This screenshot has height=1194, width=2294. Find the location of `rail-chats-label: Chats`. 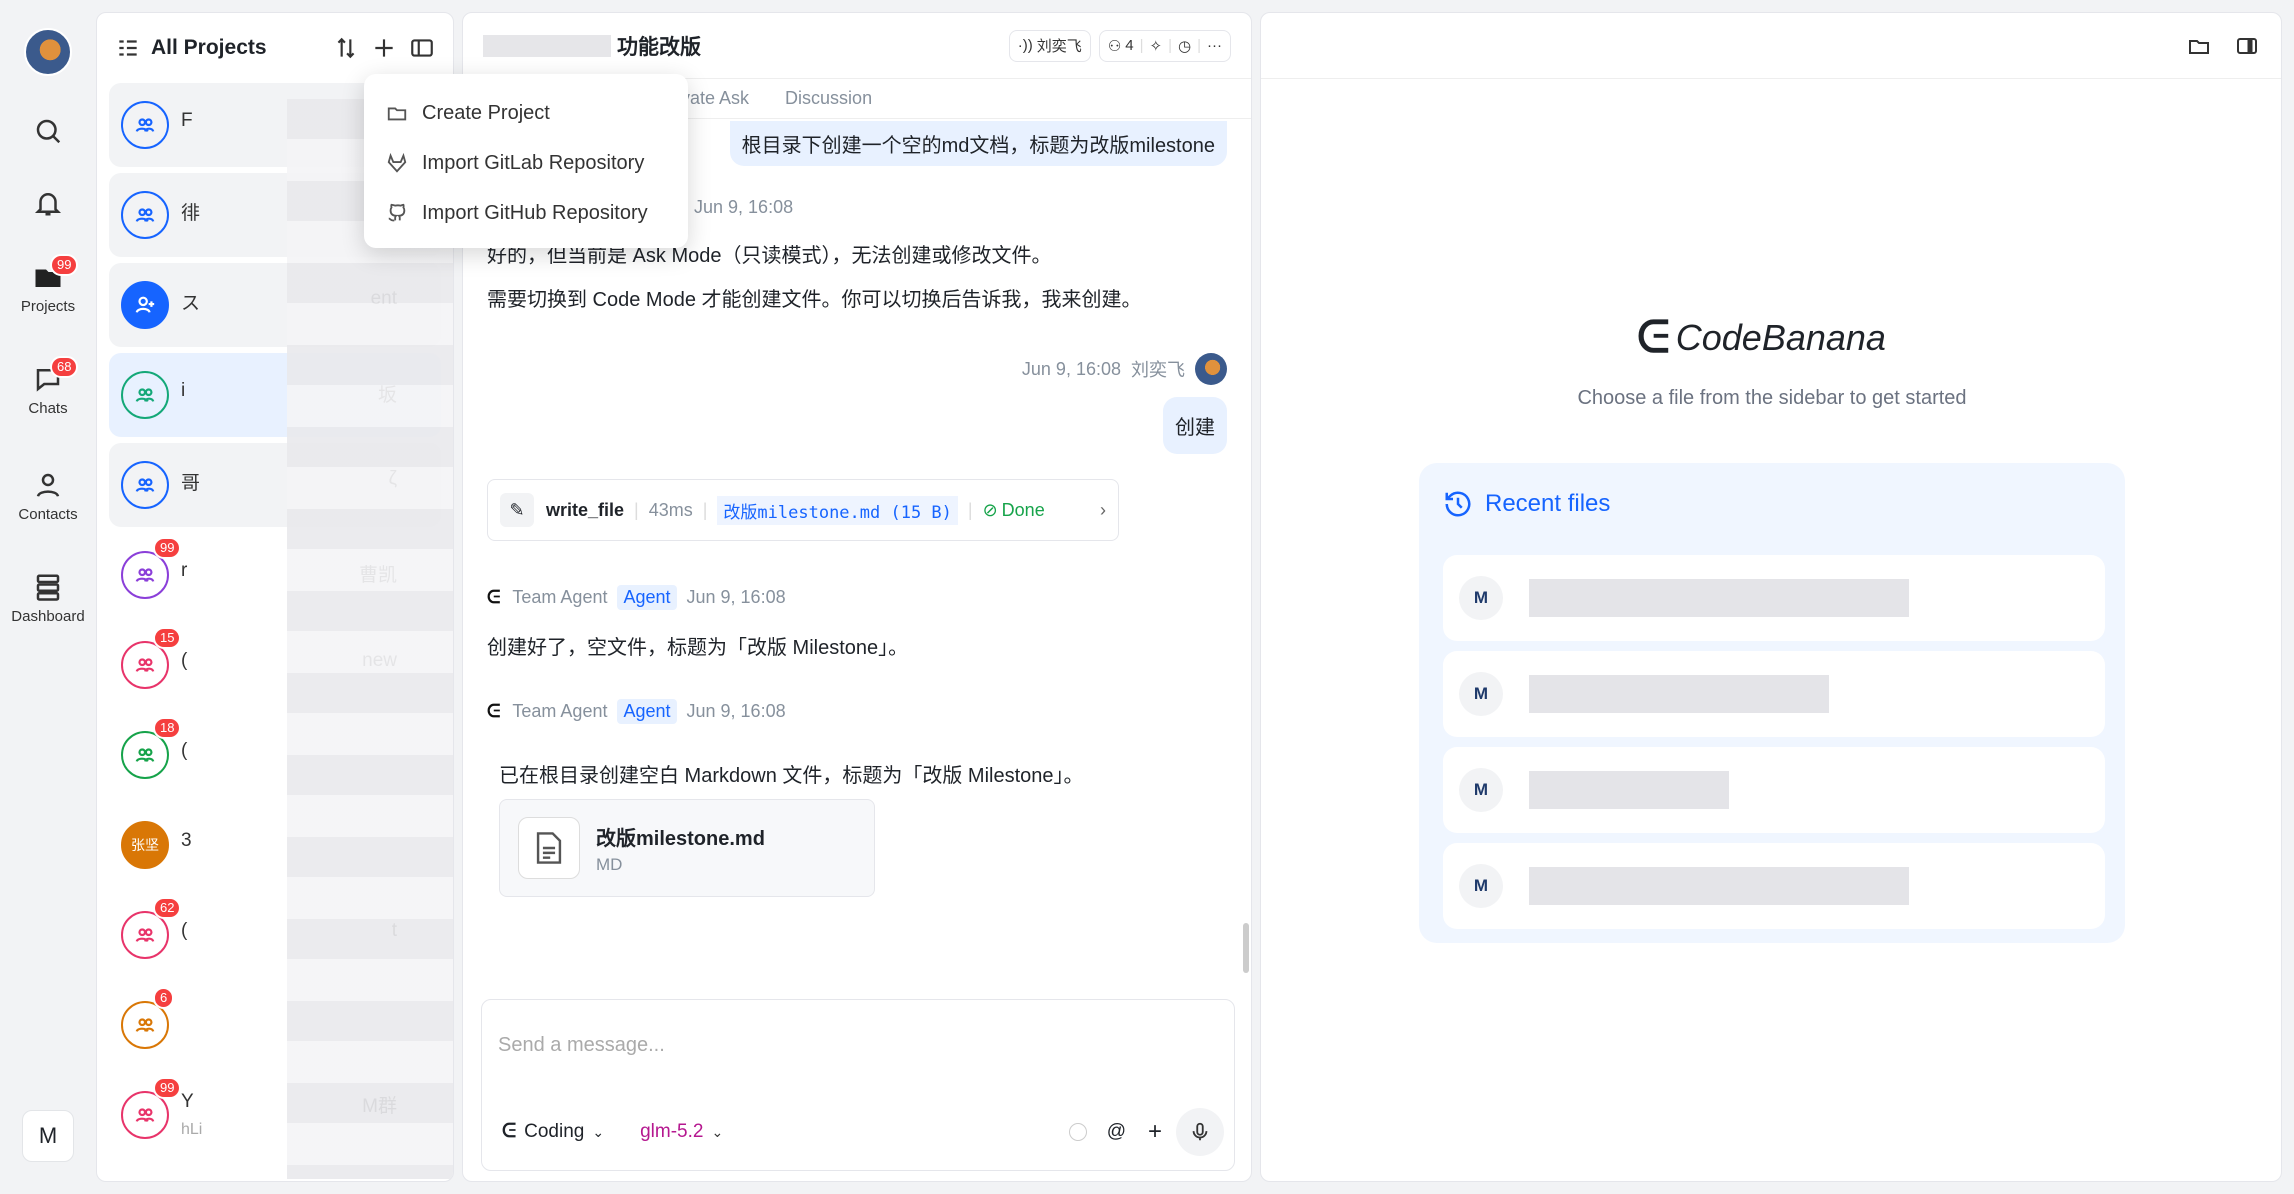

rail-chats-label: Chats is located at coordinates (48, 408).